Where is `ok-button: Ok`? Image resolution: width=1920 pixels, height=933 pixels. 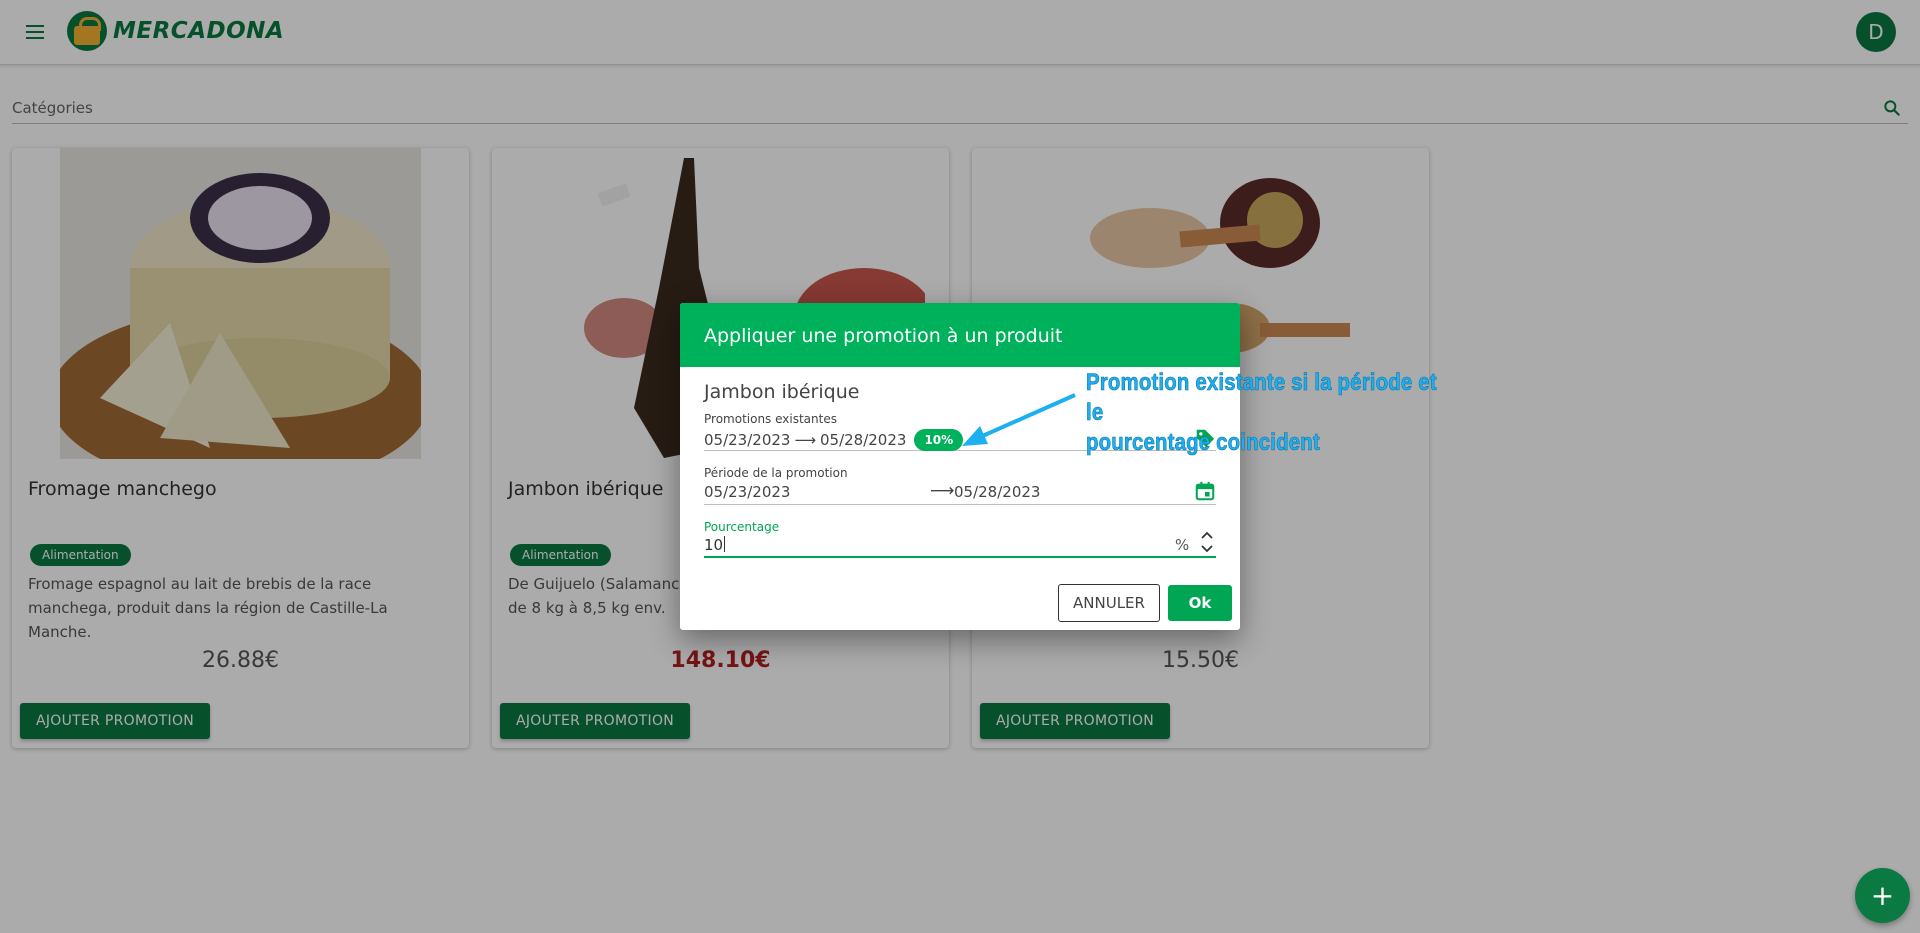
ok-button: Ok is located at coordinates (1200, 603).